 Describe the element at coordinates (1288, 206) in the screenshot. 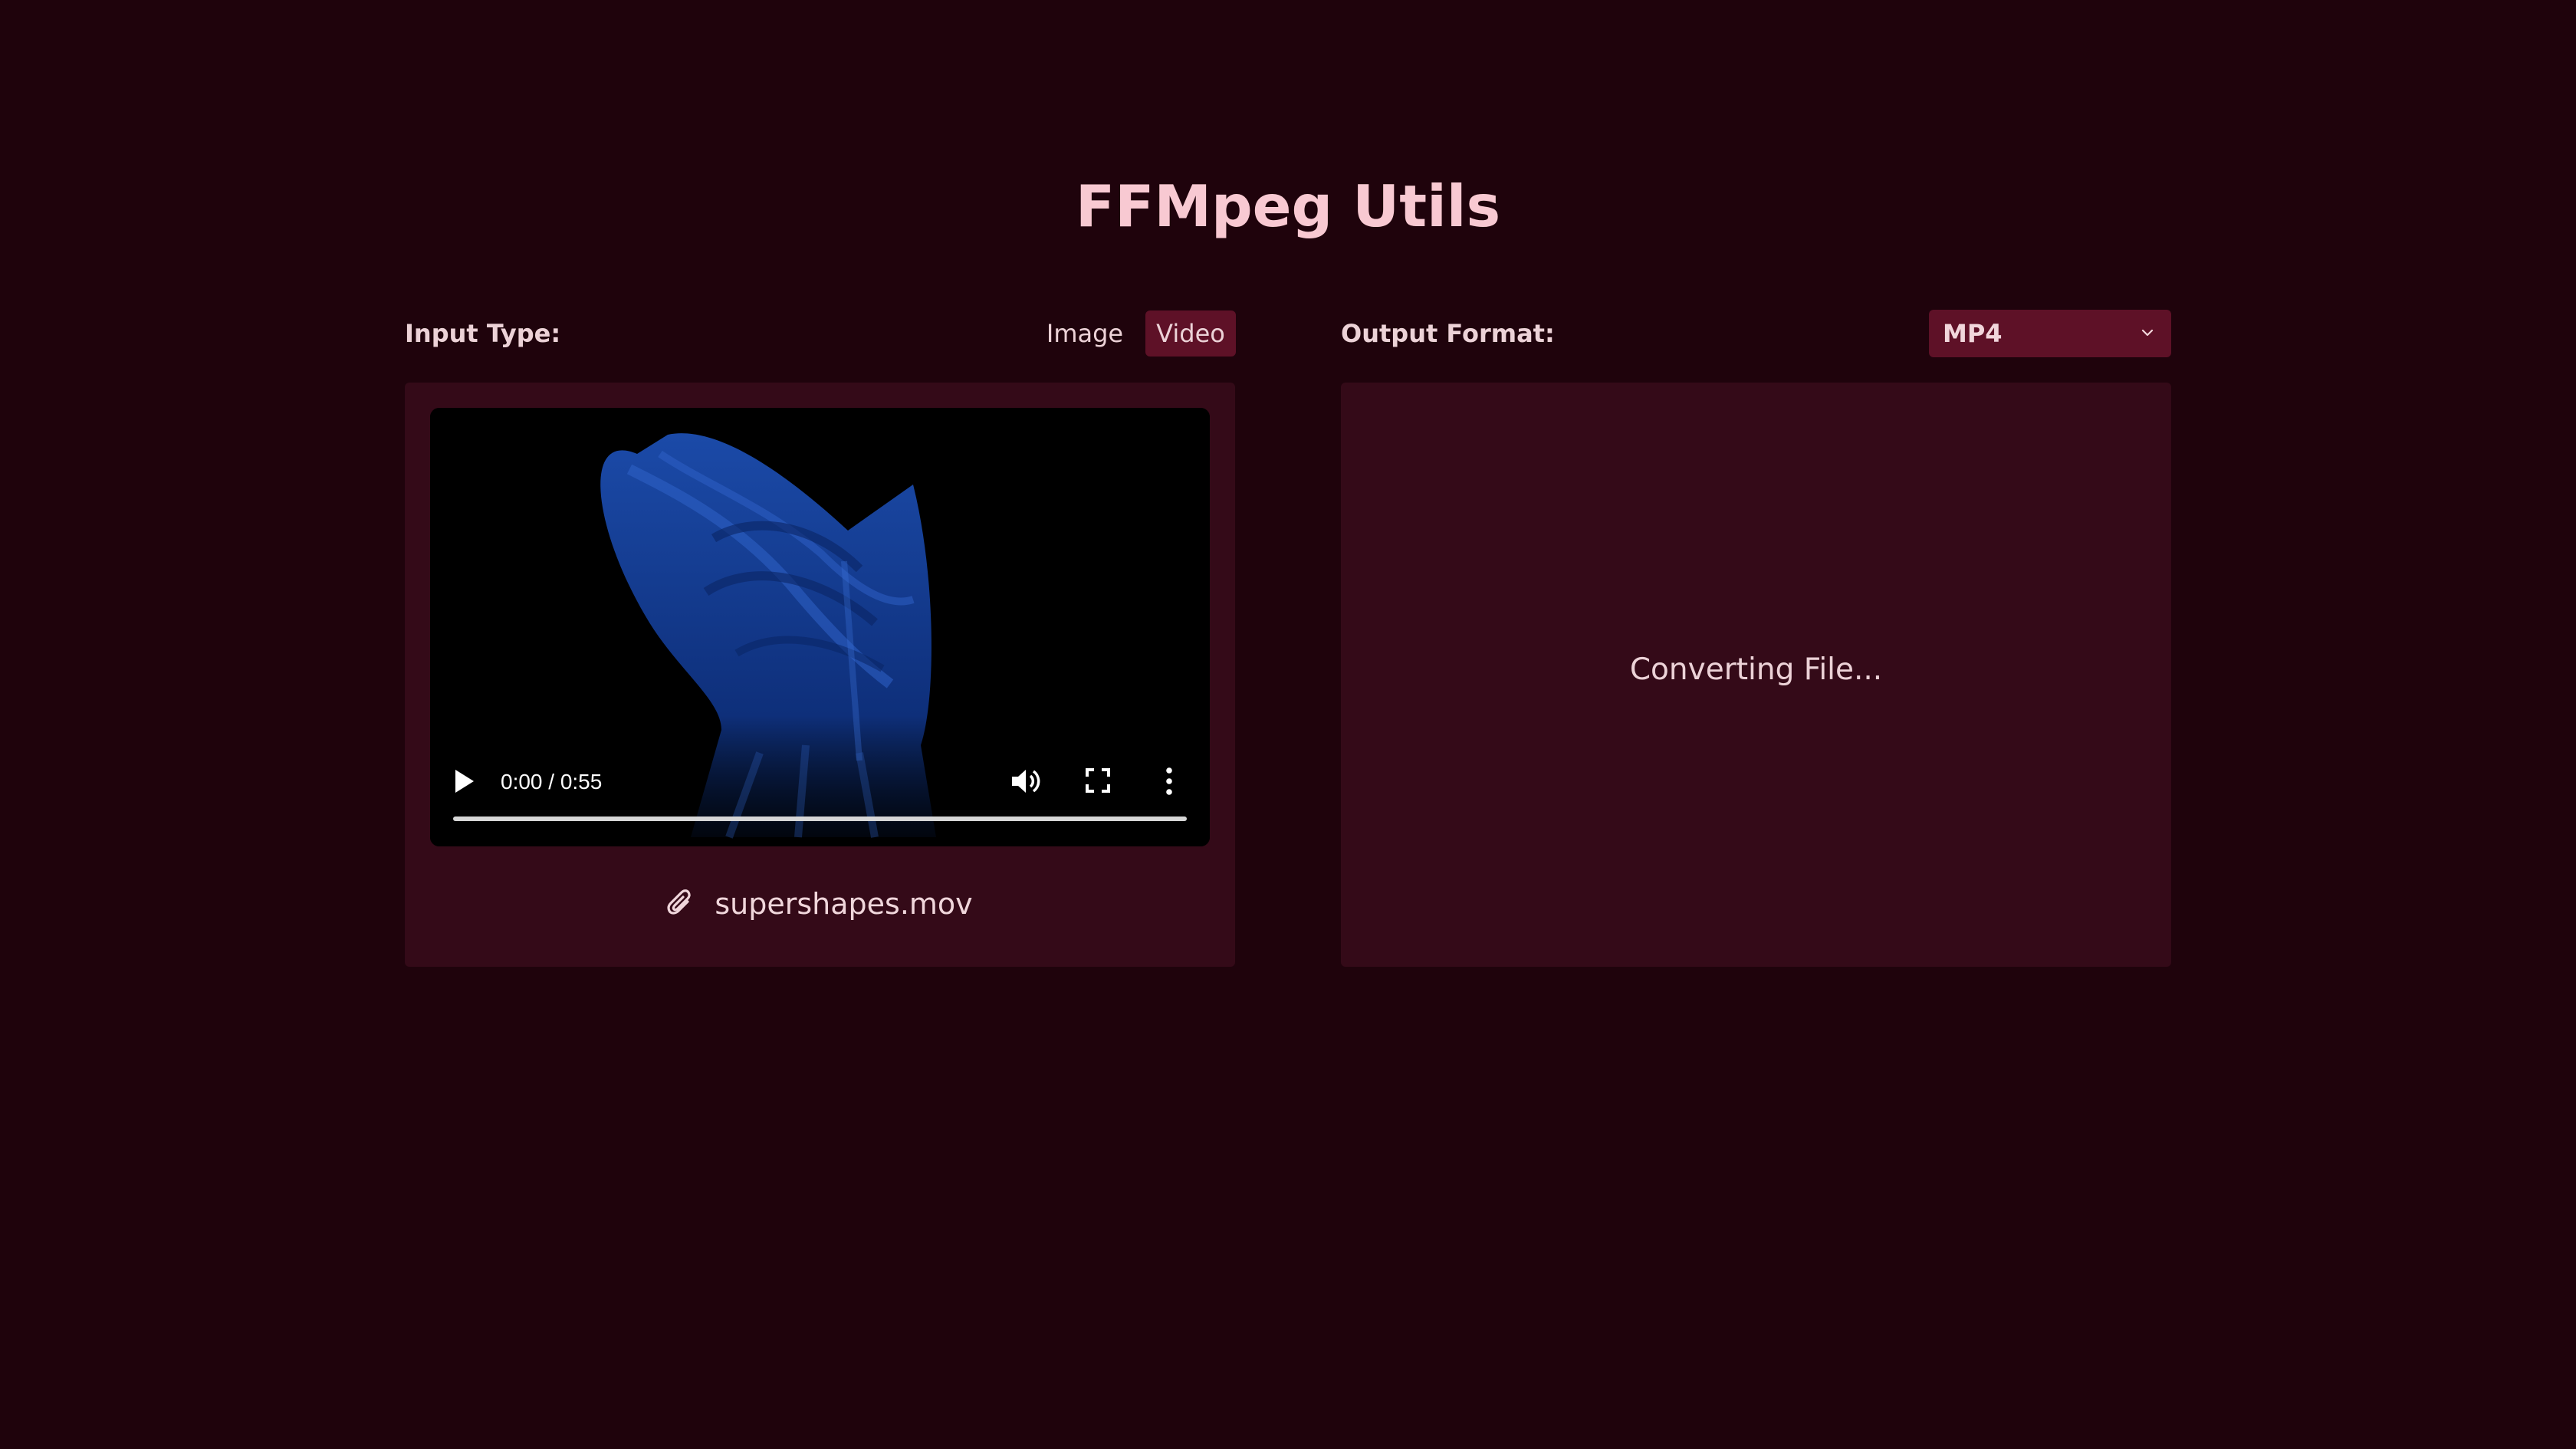

I see `page-title: FFMpeg Utils` at that location.